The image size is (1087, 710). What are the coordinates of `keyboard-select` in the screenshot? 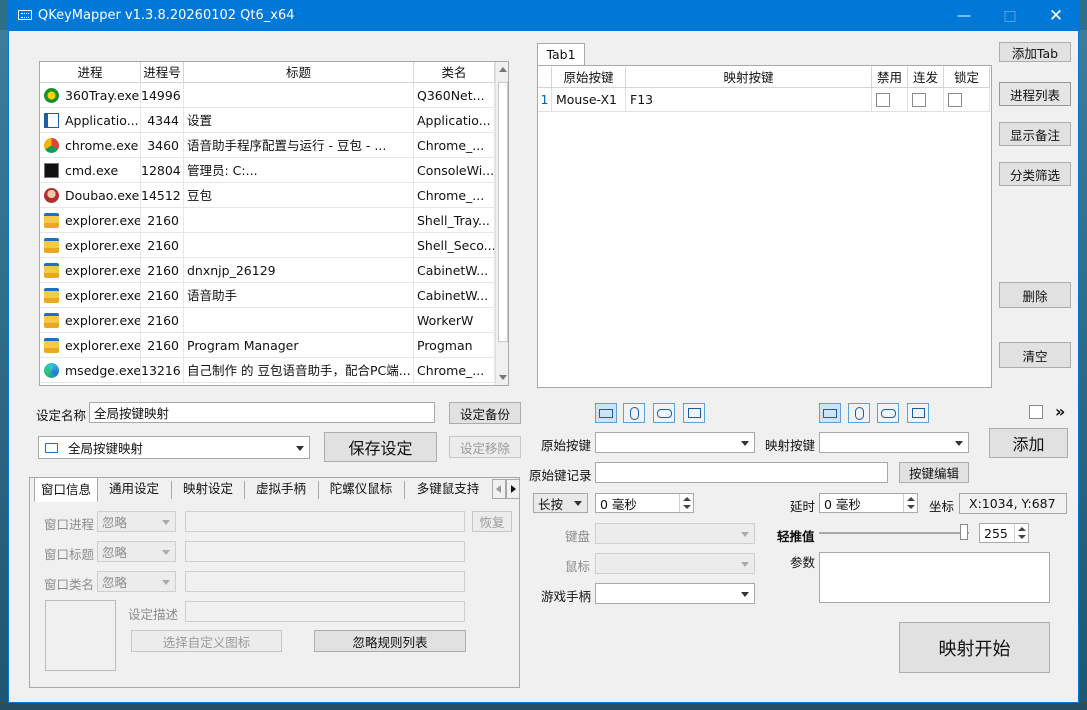 It's located at (675, 533).